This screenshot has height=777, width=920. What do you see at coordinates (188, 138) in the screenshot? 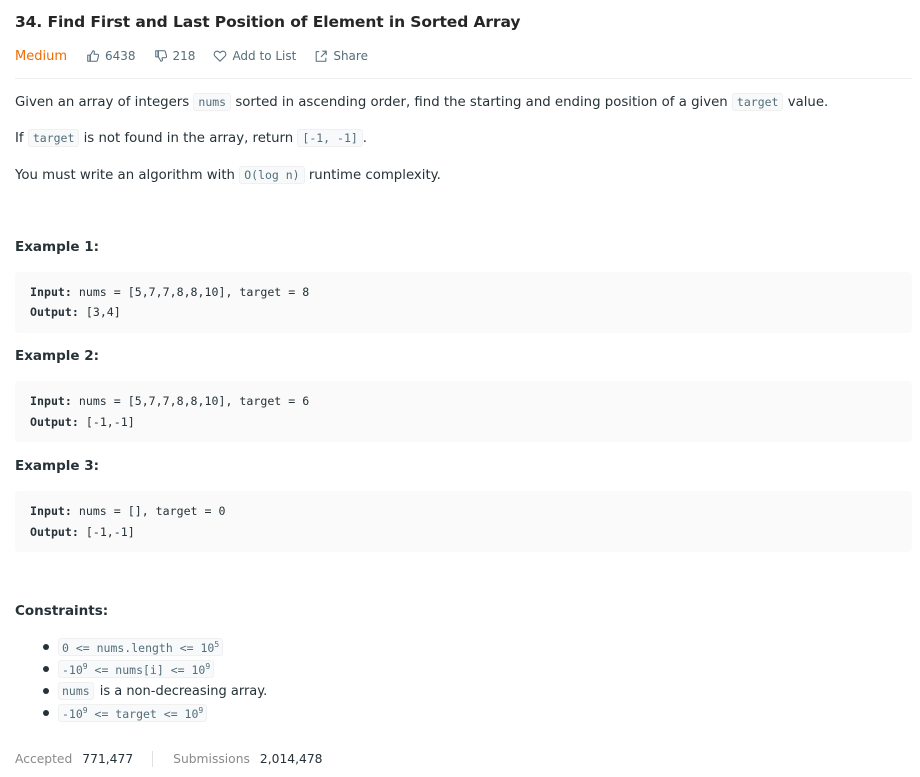
I see `description-text: is not found in the array, return` at bounding box center [188, 138].